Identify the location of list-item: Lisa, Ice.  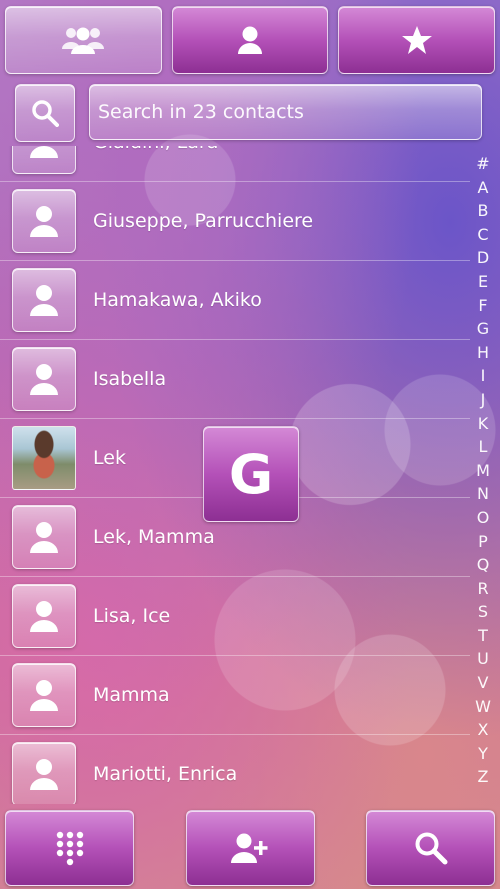
(235, 616).